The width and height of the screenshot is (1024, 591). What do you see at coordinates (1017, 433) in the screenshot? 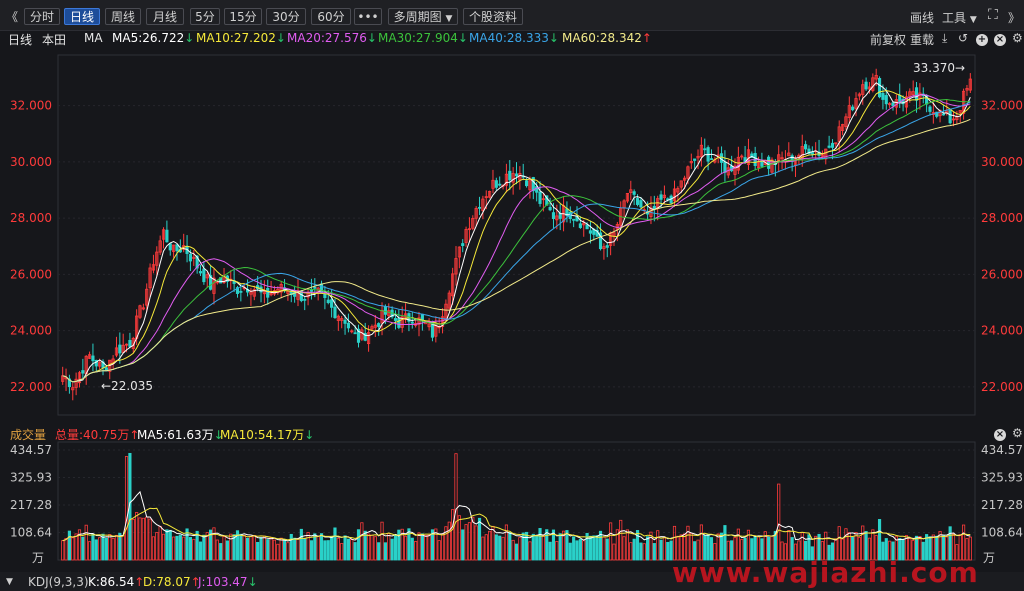
I see `settings-icon: ⚙` at bounding box center [1017, 433].